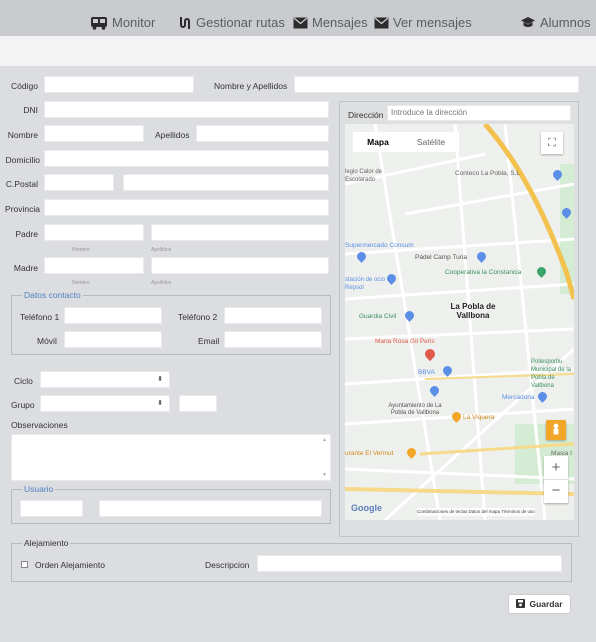 Image resolution: width=596 pixels, height=642 pixels. Describe the element at coordinates (99, 23) in the screenshot. I see `bus-icon` at that location.